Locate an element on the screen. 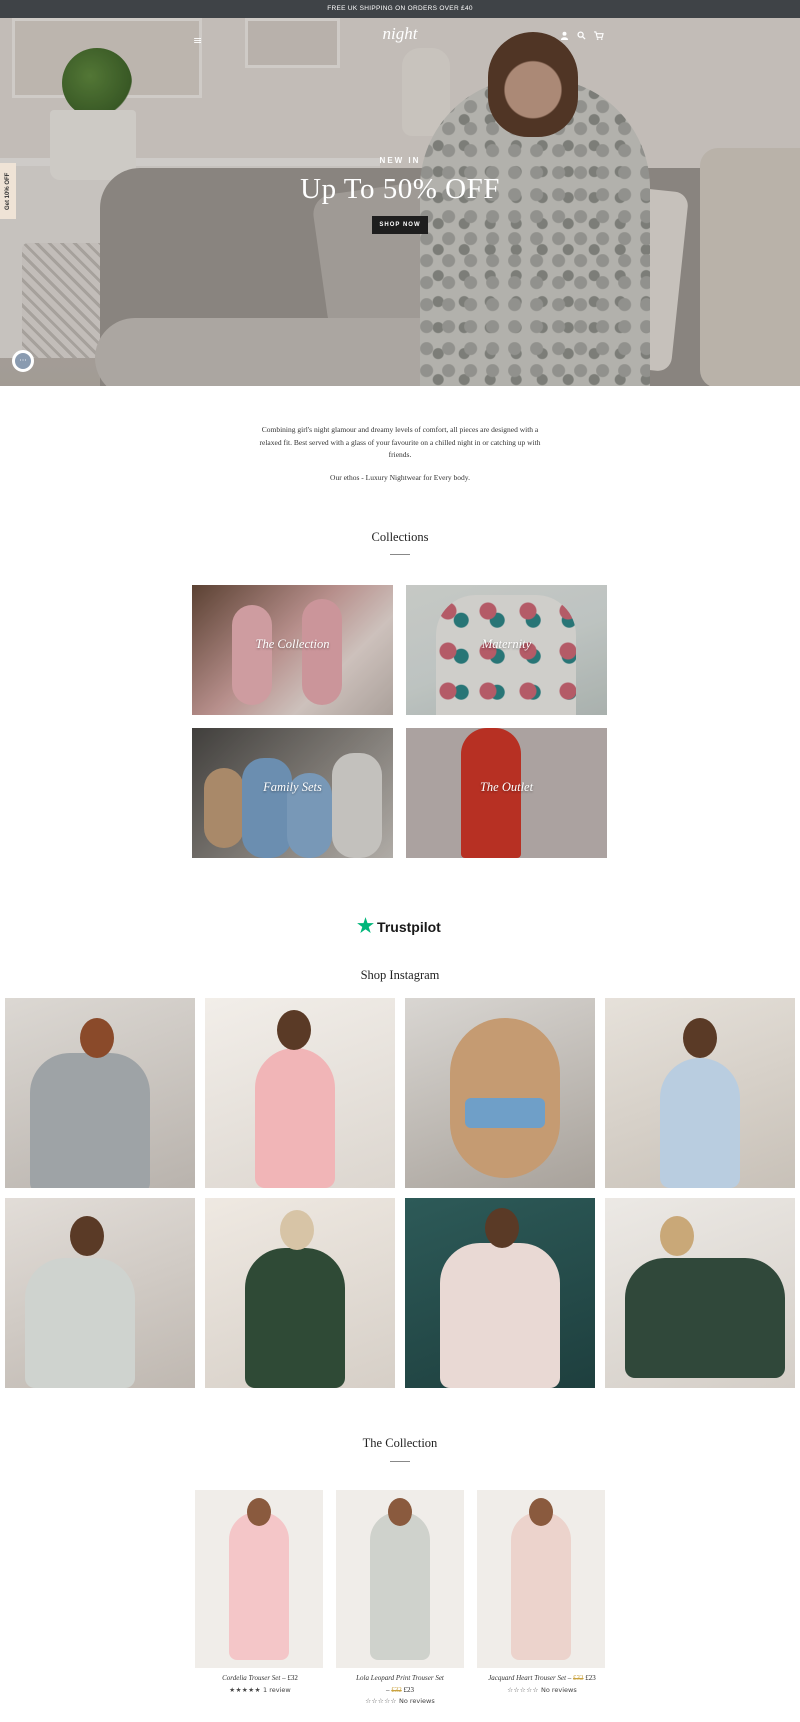  collections-title: Collections is located at coordinates (400, 537).